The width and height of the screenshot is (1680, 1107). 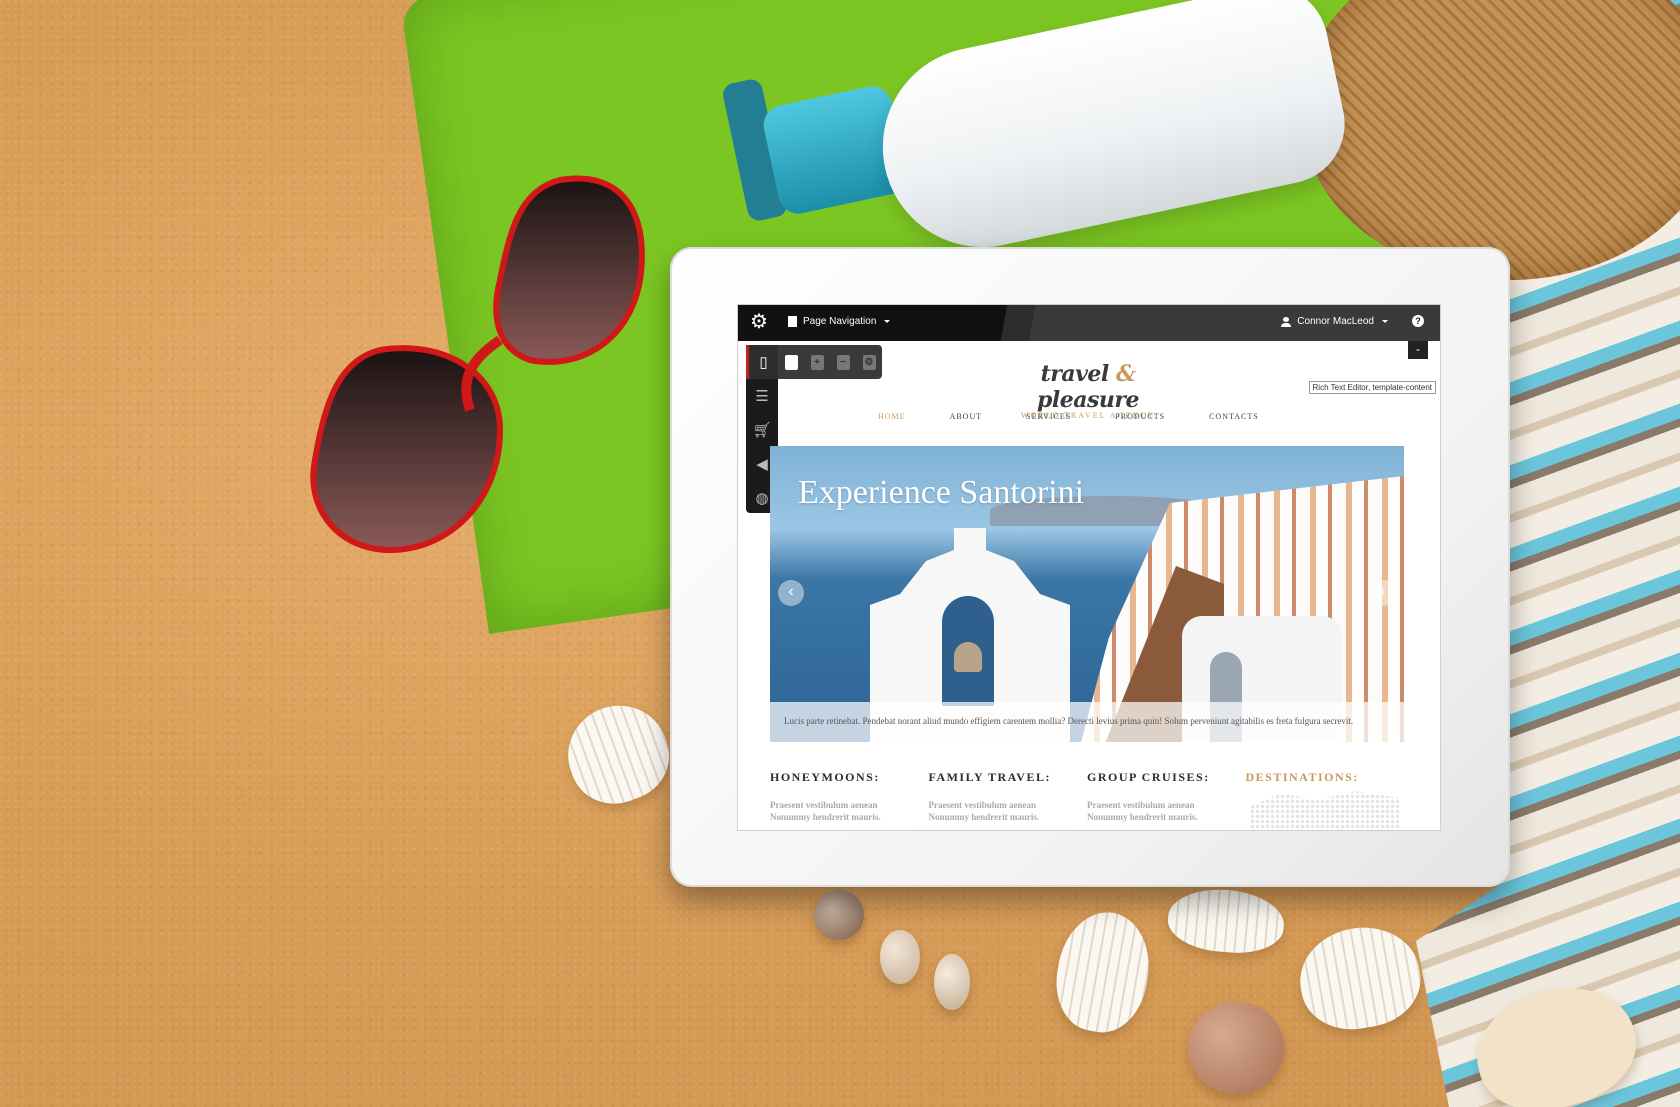 I want to click on megaphone-icon: ◀, so click(x=762, y=464).